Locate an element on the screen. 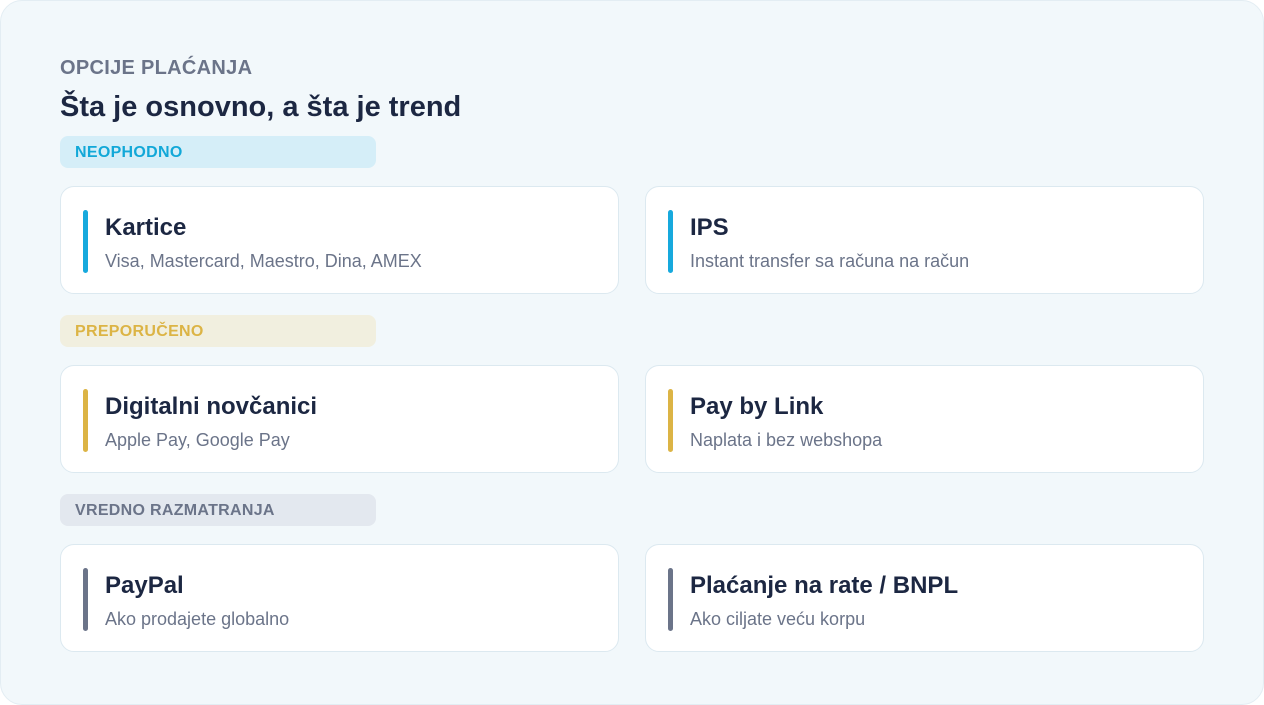  option-description: Visa, Mastercard, Maestro, Dina, AMEX is located at coordinates (263, 261).